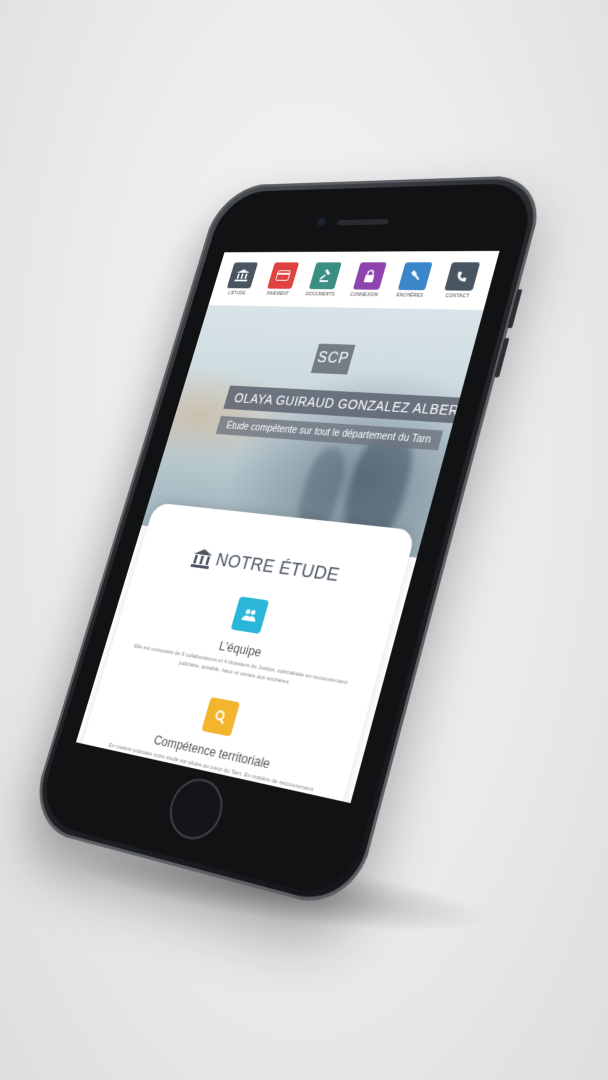  What do you see at coordinates (278, 293) in the screenshot?
I see `nav-label: Paiement` at bounding box center [278, 293].